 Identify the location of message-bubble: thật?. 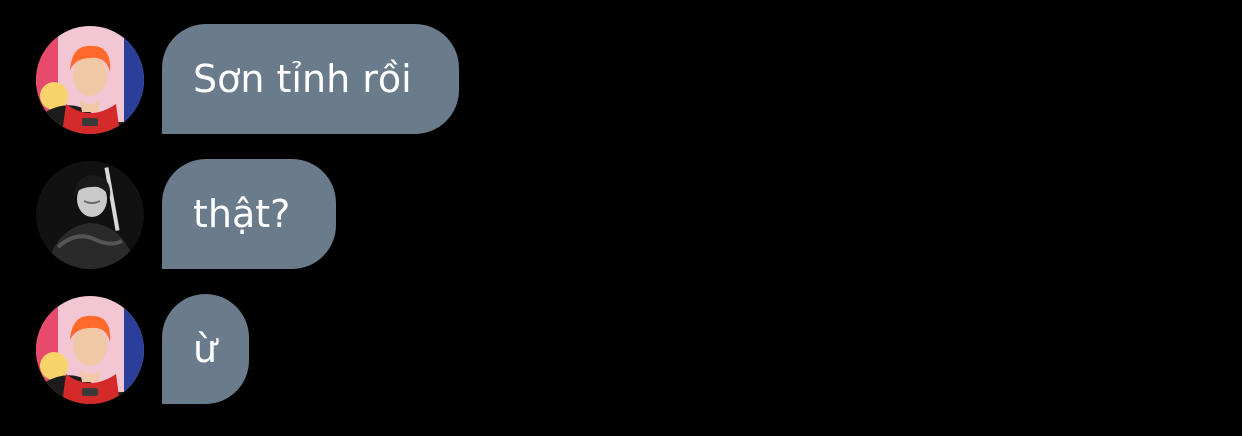
(249, 214).